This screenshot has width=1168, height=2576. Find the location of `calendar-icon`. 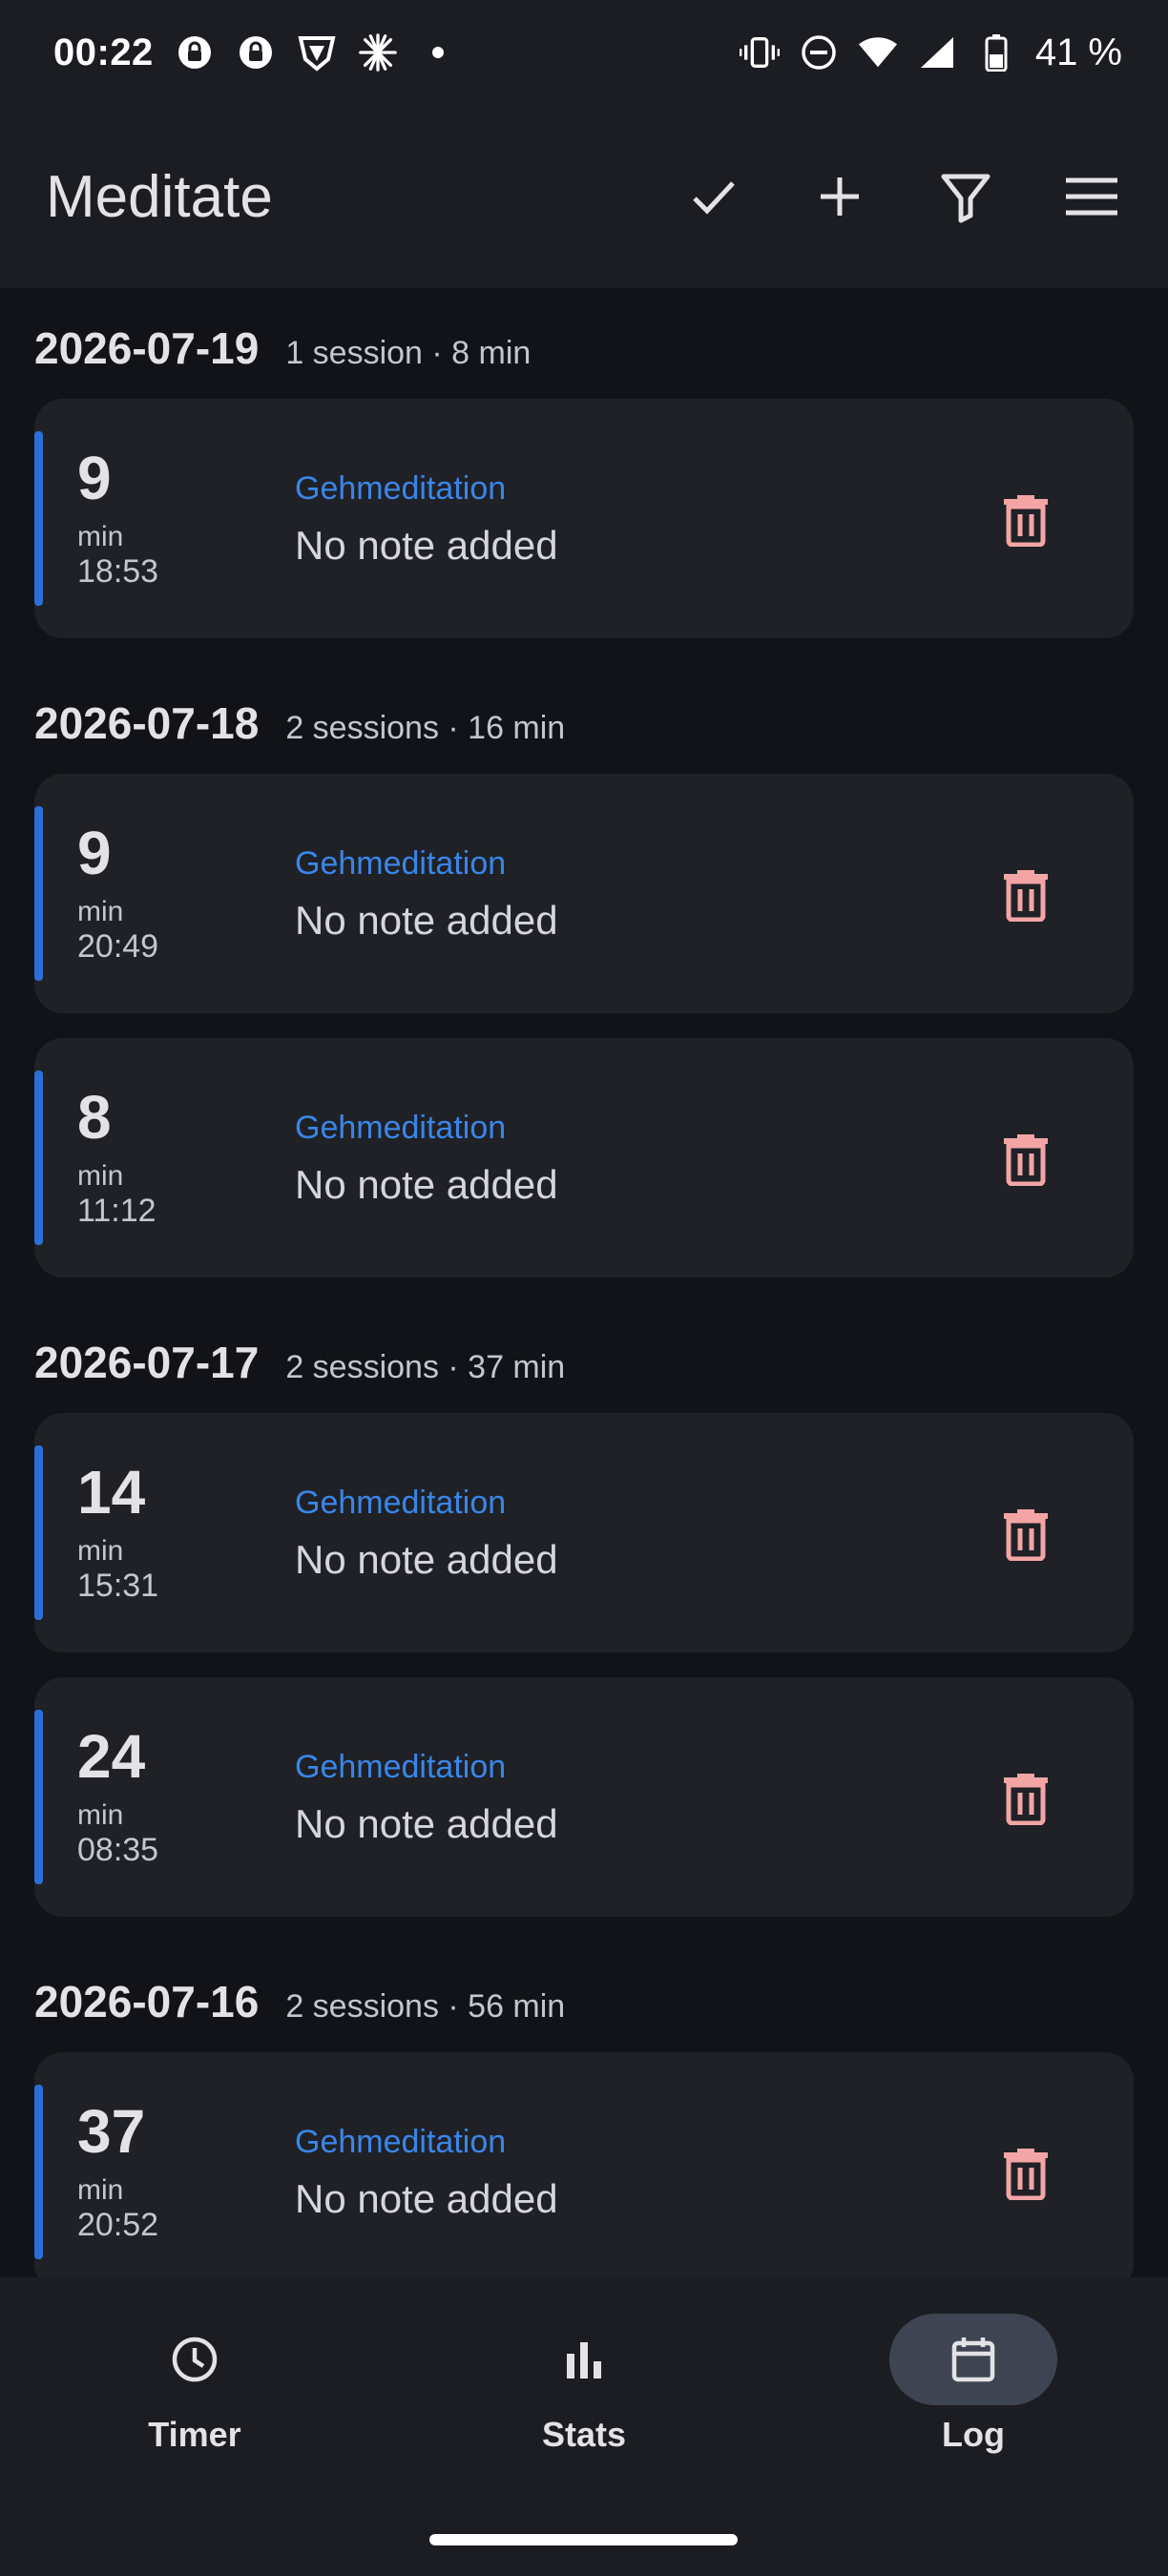

calendar-icon is located at coordinates (973, 2359).